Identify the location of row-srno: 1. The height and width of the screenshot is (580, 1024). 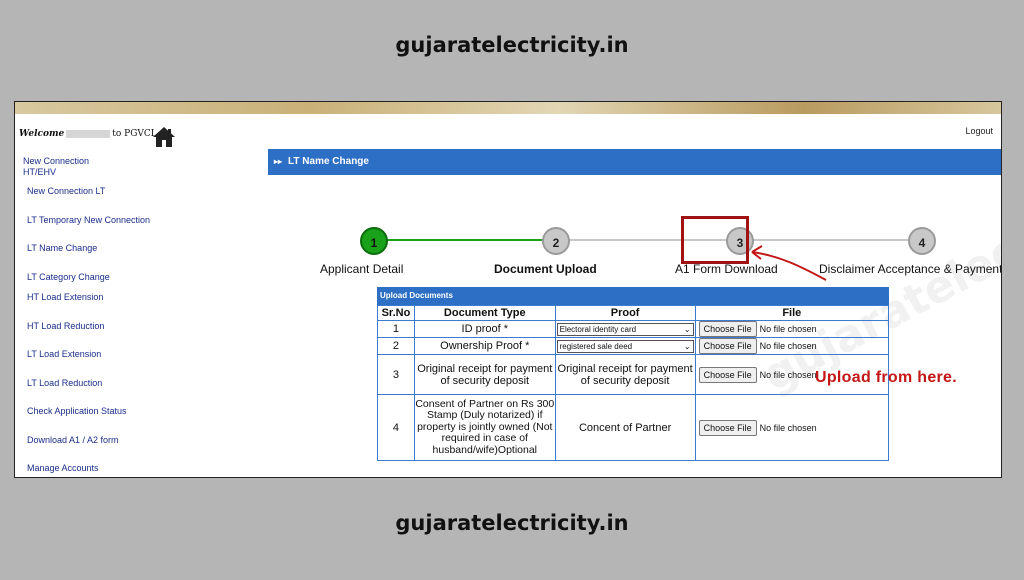
(396, 329).